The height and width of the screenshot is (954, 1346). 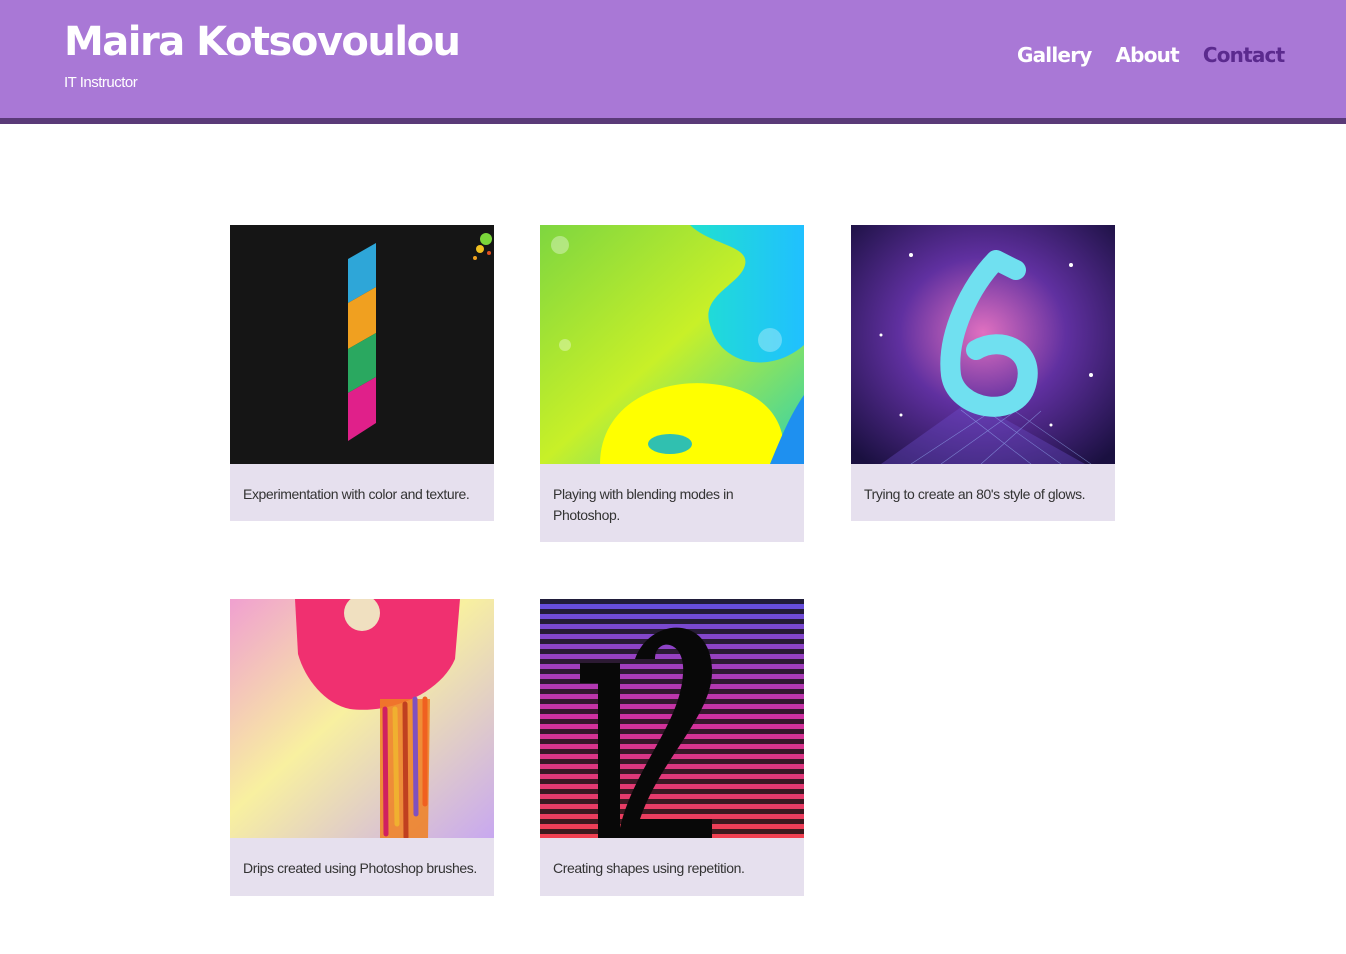 I want to click on nav-link-about: About, so click(x=1148, y=55).